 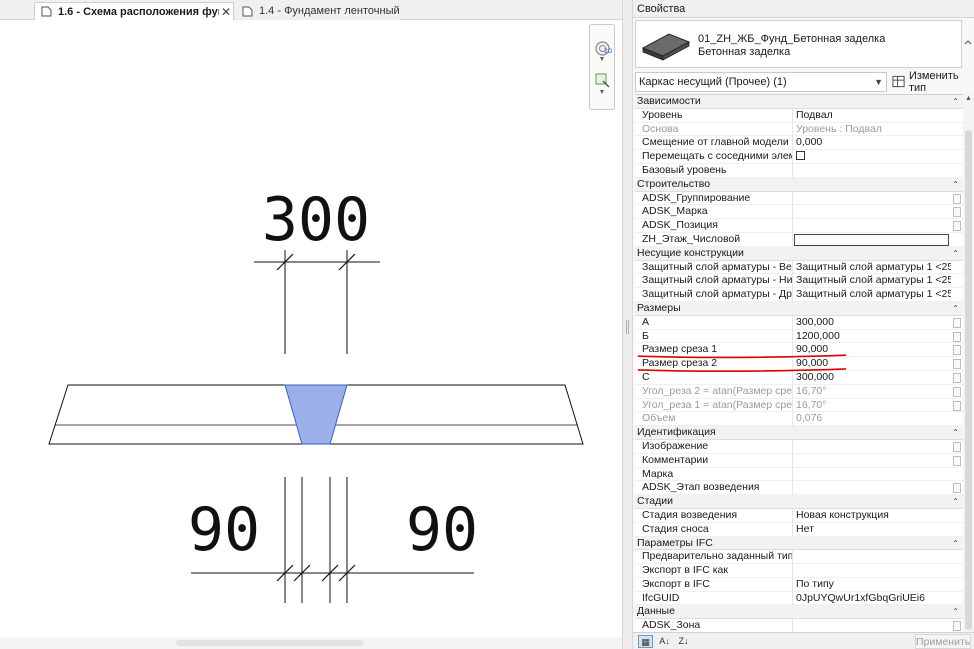 I want to click on tab-view-1-4: 1.4 - Фундамент ленточный, so click(x=318, y=11).